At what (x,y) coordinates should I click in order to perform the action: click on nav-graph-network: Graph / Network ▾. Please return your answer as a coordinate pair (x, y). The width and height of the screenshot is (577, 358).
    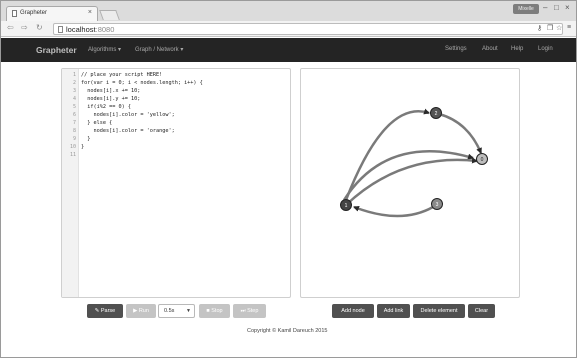
    Looking at the image, I should click on (159, 49).